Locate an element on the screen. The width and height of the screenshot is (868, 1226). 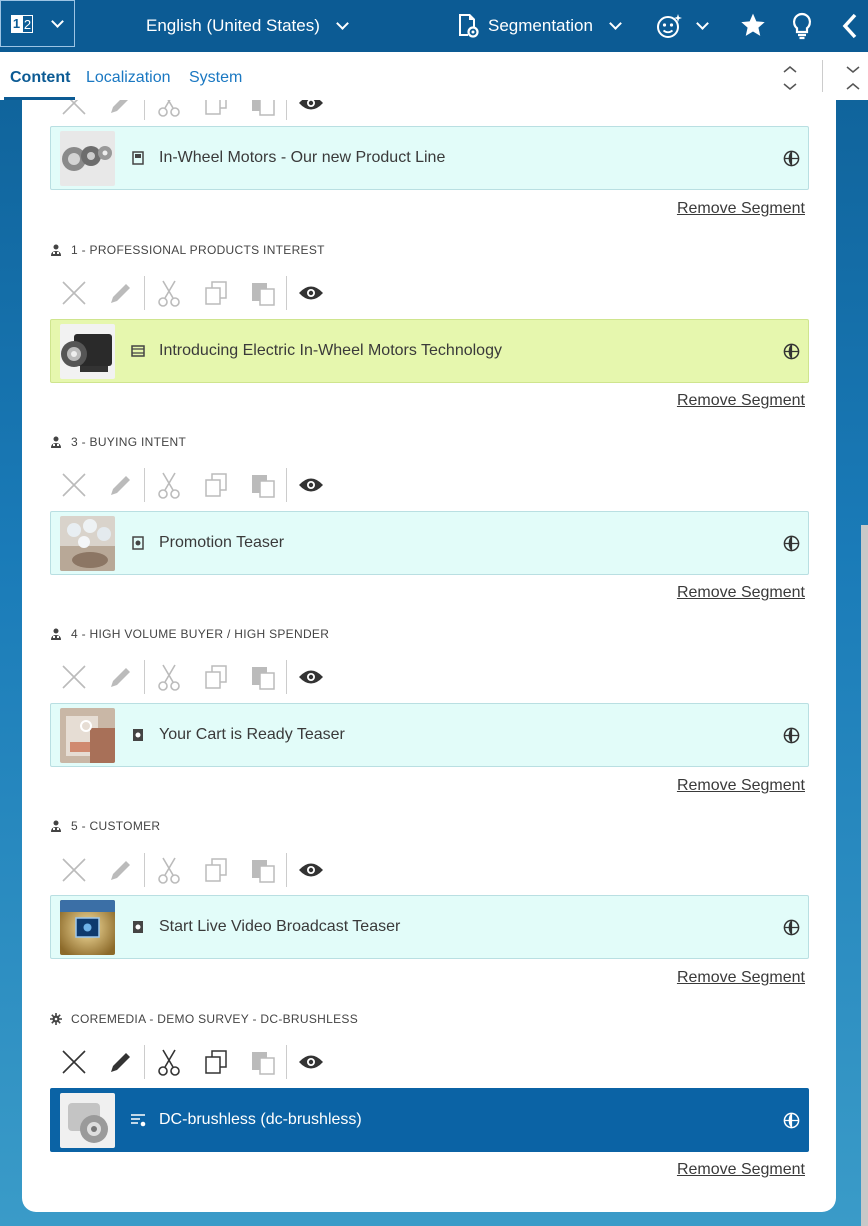
lightbulb-icon is located at coordinates (802, 26).